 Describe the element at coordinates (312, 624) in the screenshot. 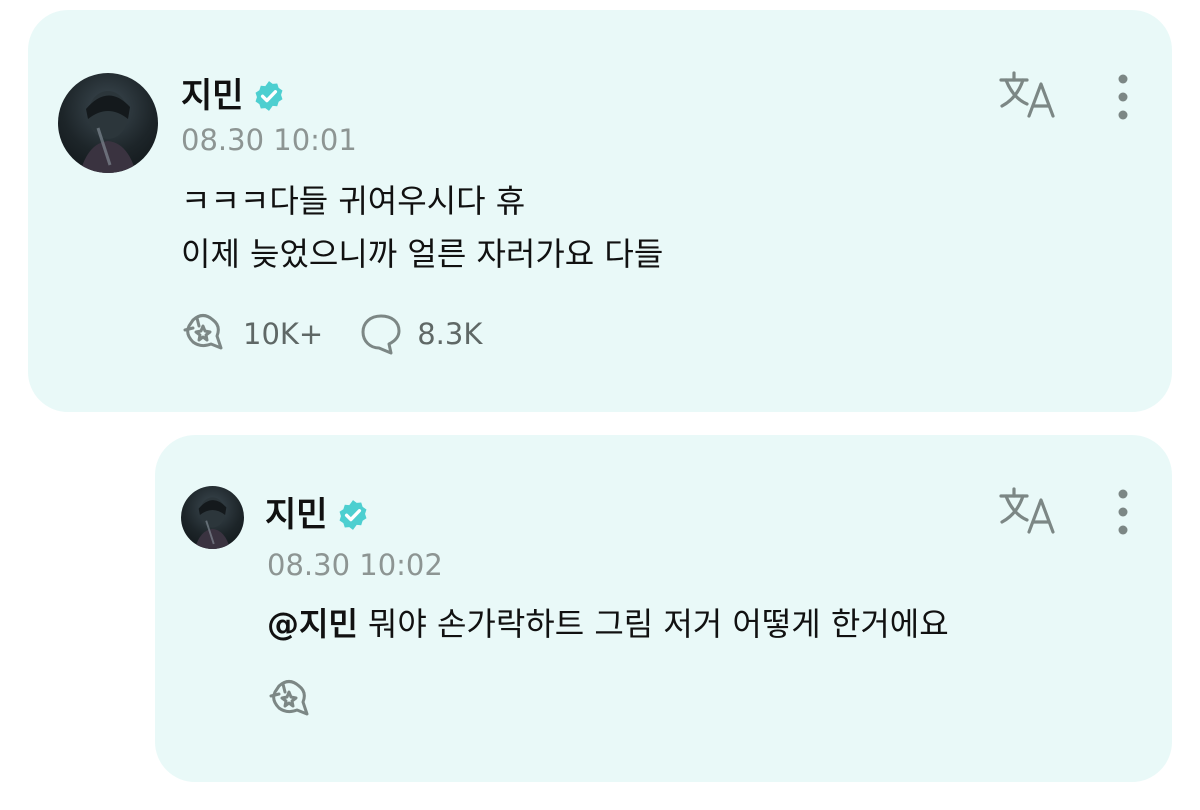

I see `mention-link: @지민` at that location.